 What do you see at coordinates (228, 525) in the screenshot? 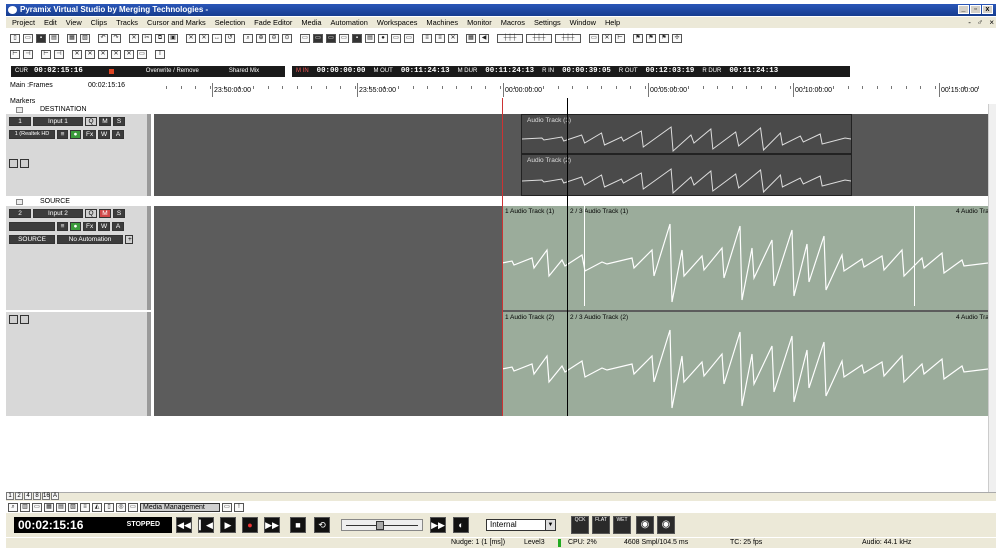
I see `play-button: ▶` at bounding box center [228, 525].